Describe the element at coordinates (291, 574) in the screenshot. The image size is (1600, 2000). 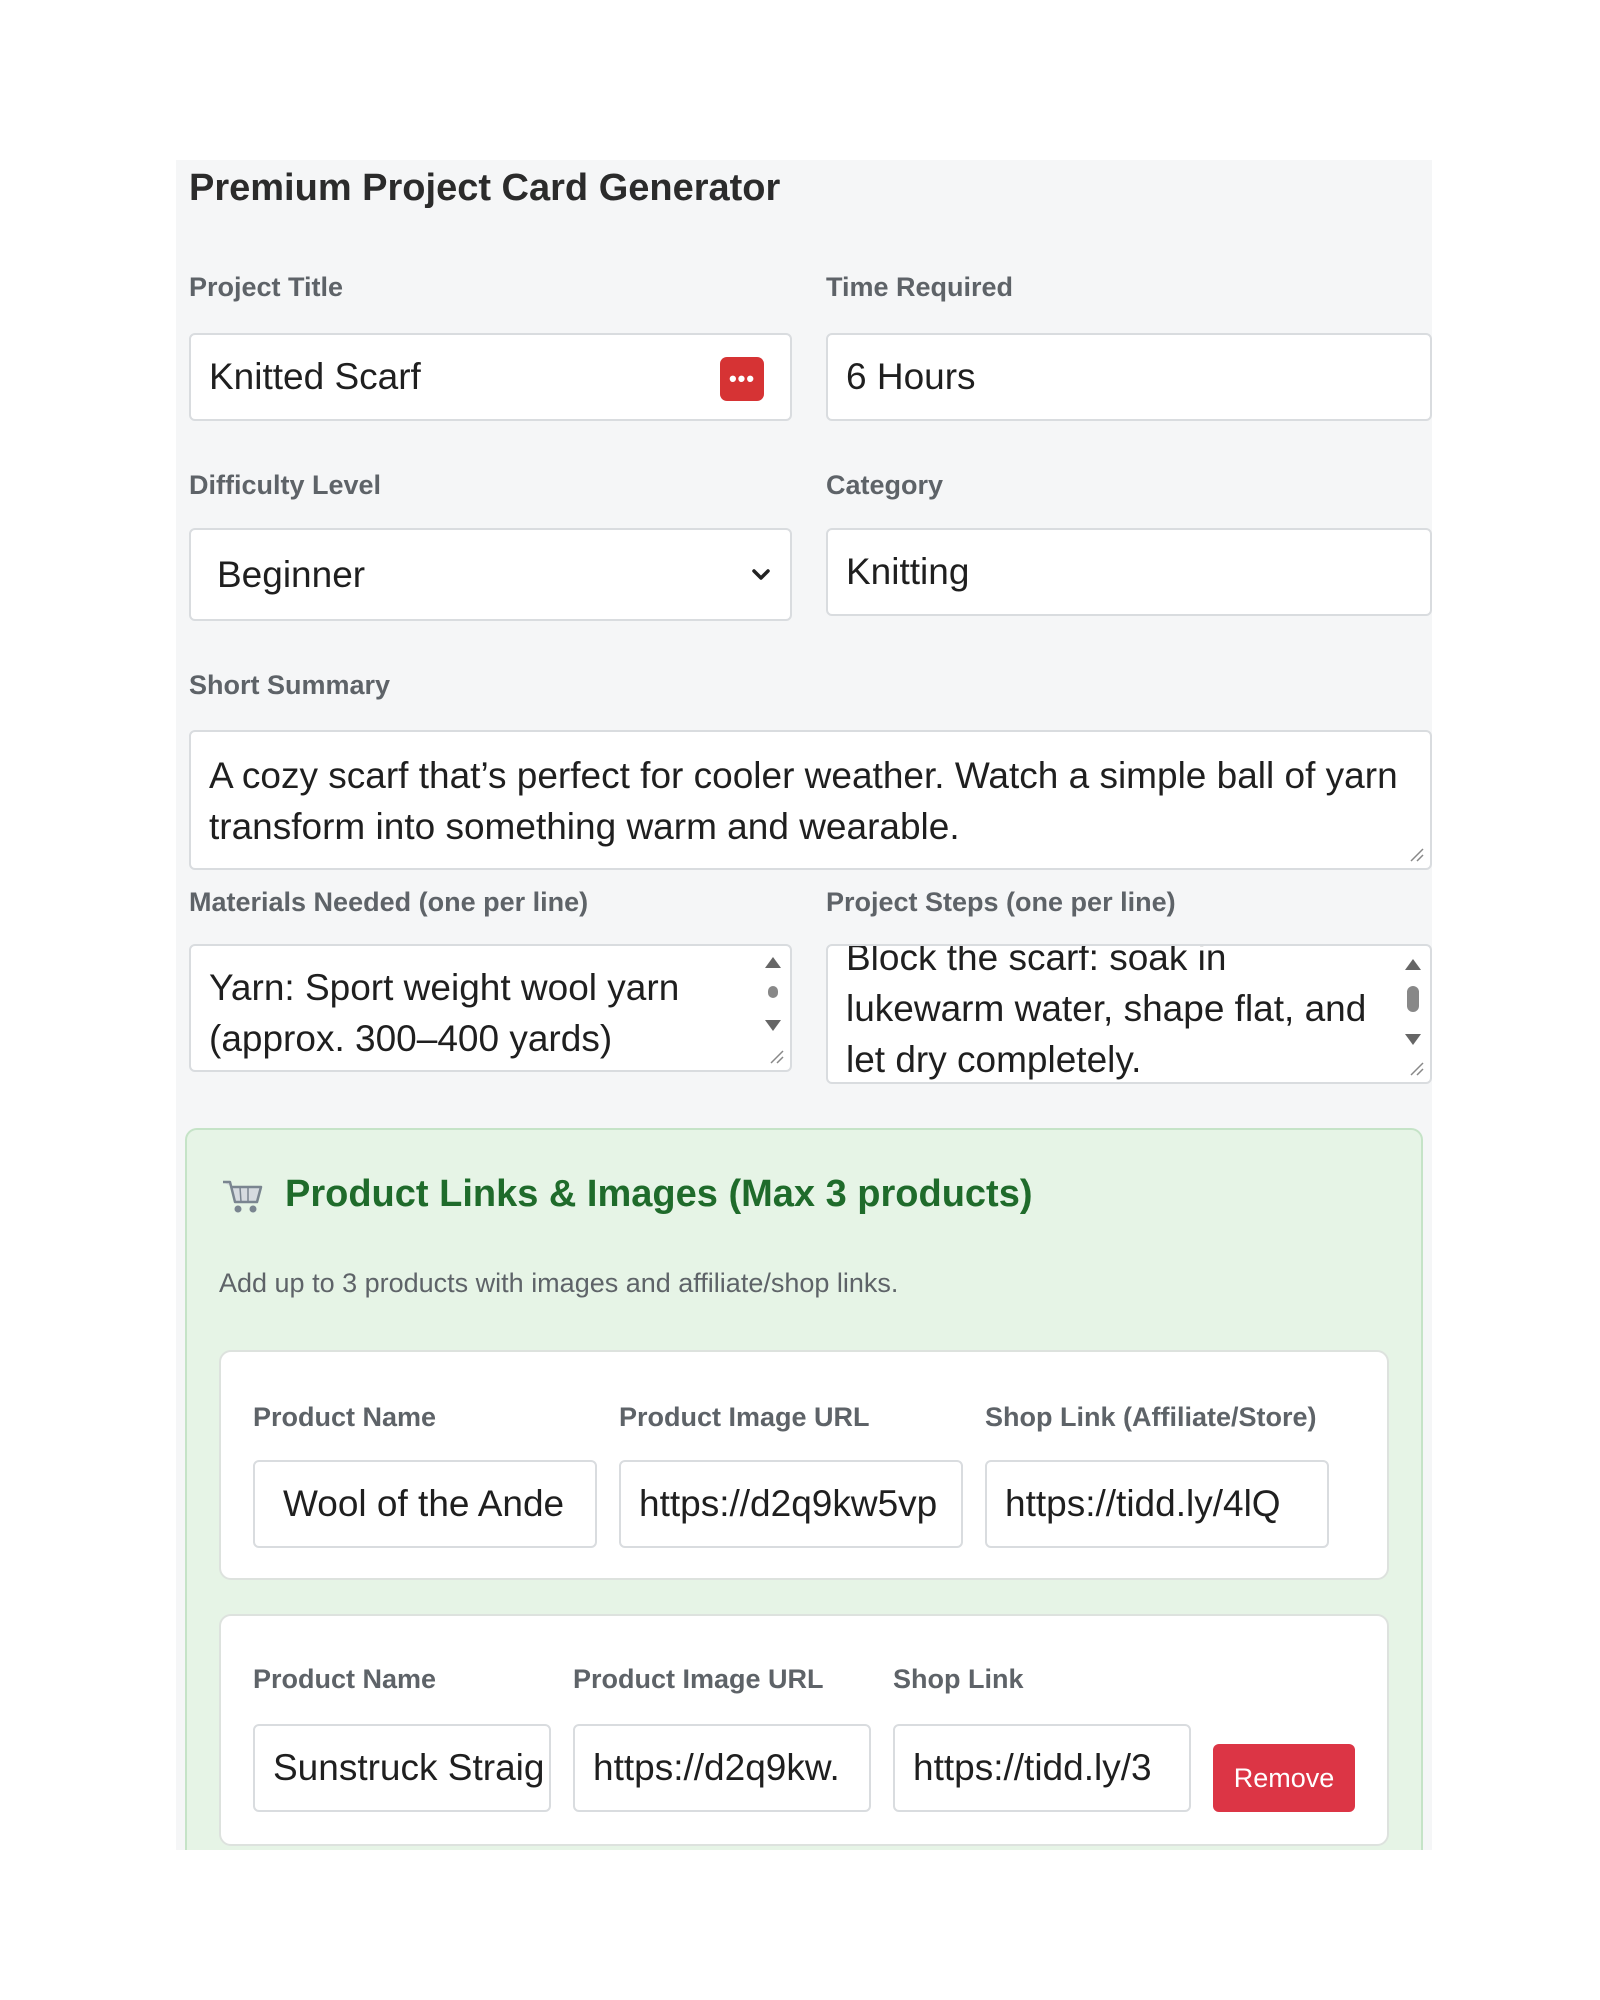
I see `difficulty-value: Beginner` at that location.